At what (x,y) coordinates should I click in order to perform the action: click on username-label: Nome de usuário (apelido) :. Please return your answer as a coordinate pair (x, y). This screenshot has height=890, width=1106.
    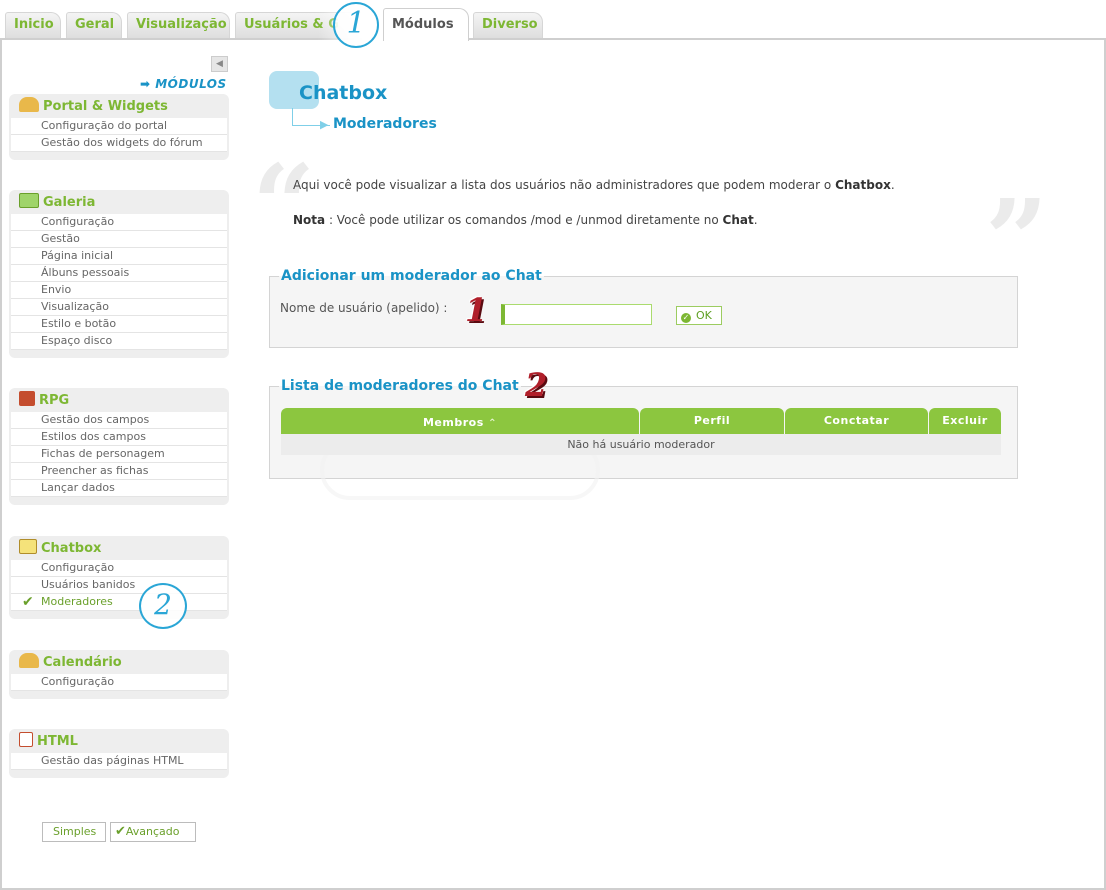
    Looking at the image, I should click on (364, 308).